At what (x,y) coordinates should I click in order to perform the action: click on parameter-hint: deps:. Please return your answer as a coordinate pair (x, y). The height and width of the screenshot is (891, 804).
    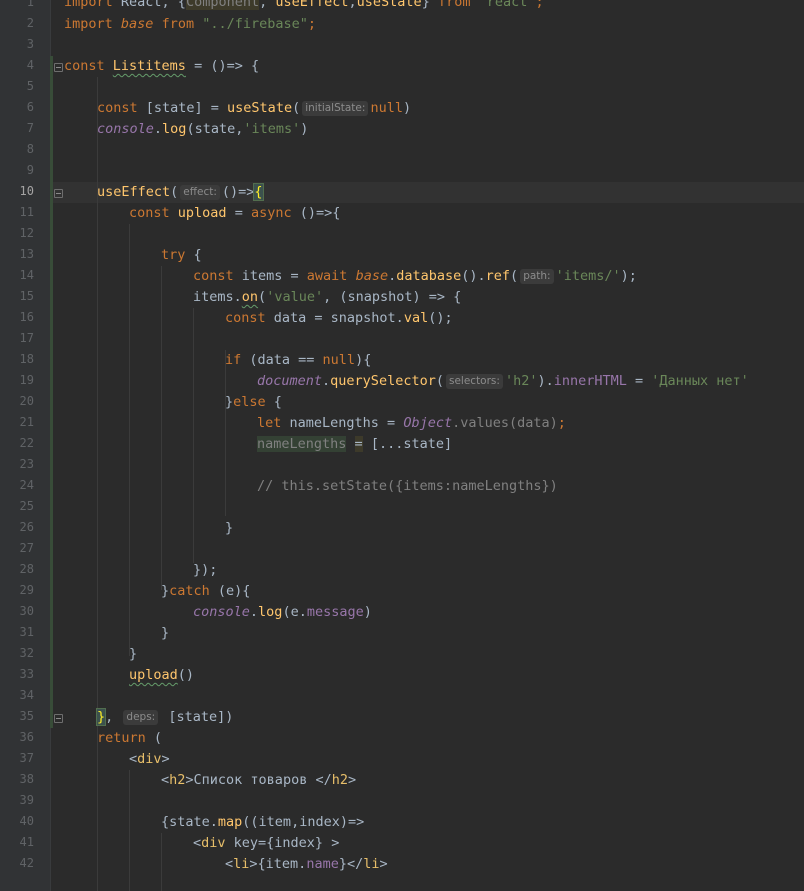
    Looking at the image, I should click on (141, 717).